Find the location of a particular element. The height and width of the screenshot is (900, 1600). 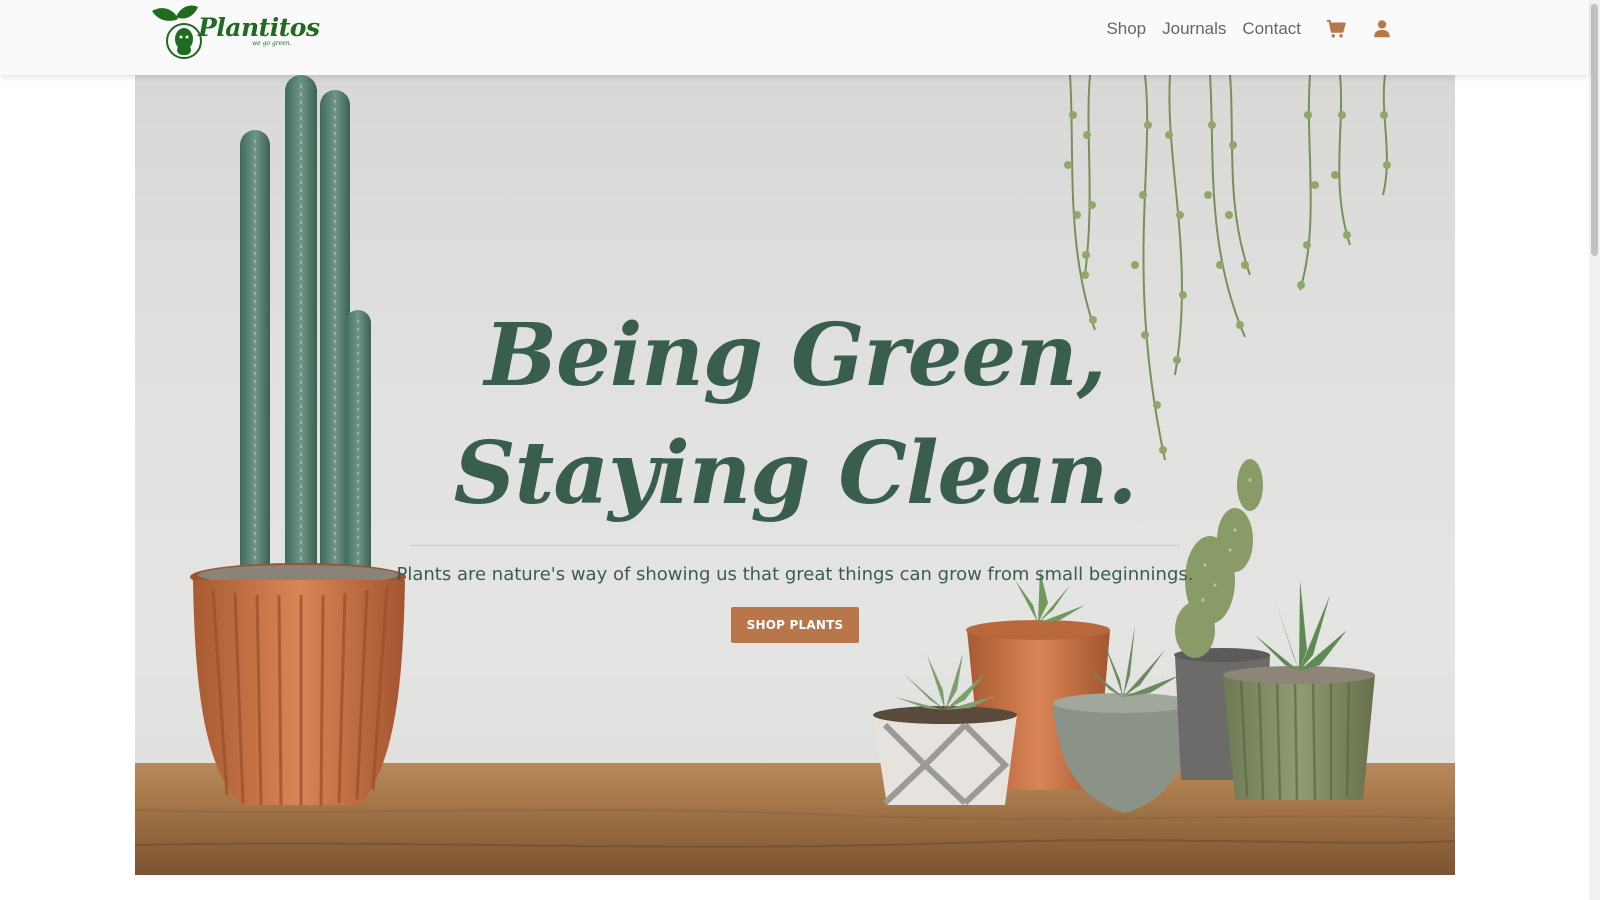

nav-link-contact: Contact is located at coordinates (1271, 29).